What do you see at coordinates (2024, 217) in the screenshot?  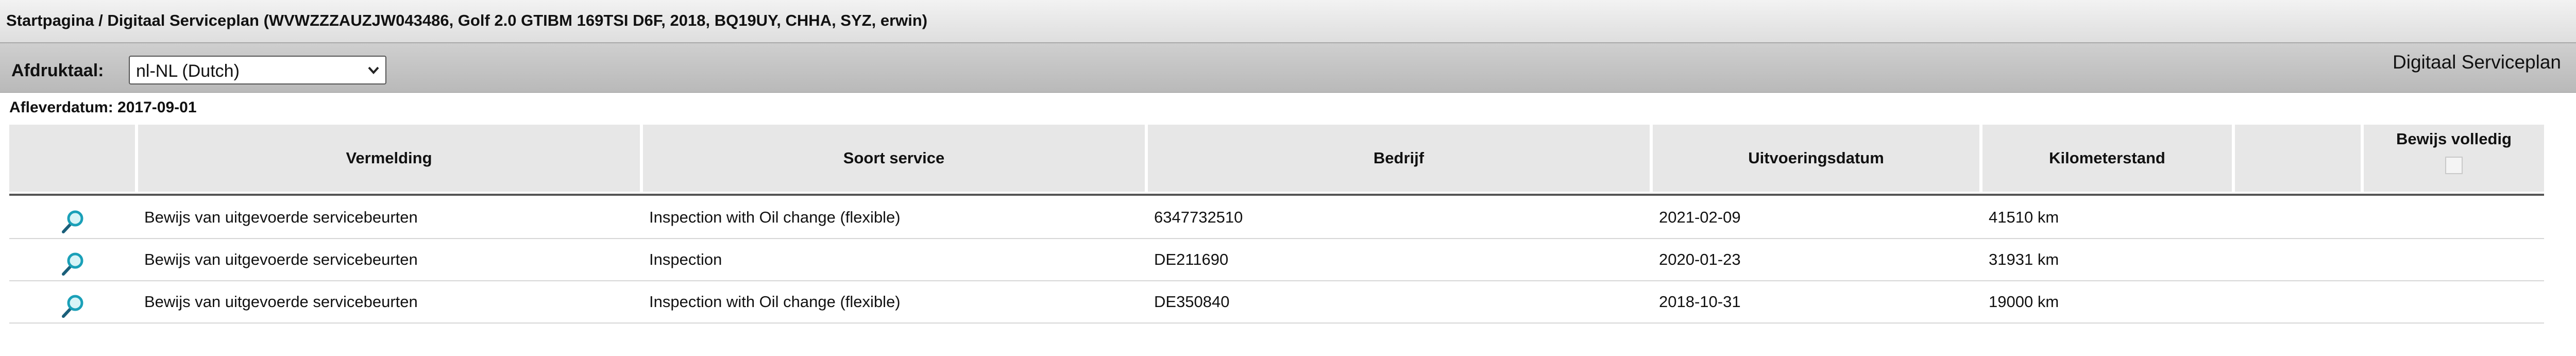 I see `cell-kilometerstand: 41510 km` at bounding box center [2024, 217].